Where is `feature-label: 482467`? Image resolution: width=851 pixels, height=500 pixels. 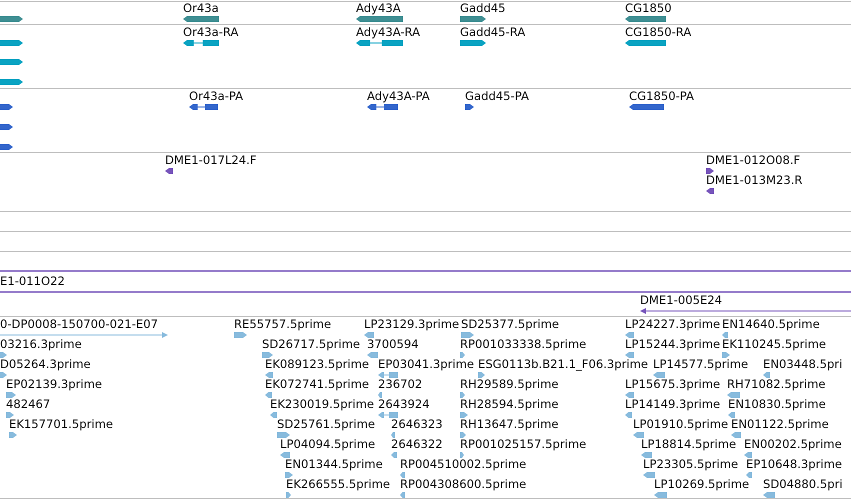 feature-label: 482467 is located at coordinates (28, 404).